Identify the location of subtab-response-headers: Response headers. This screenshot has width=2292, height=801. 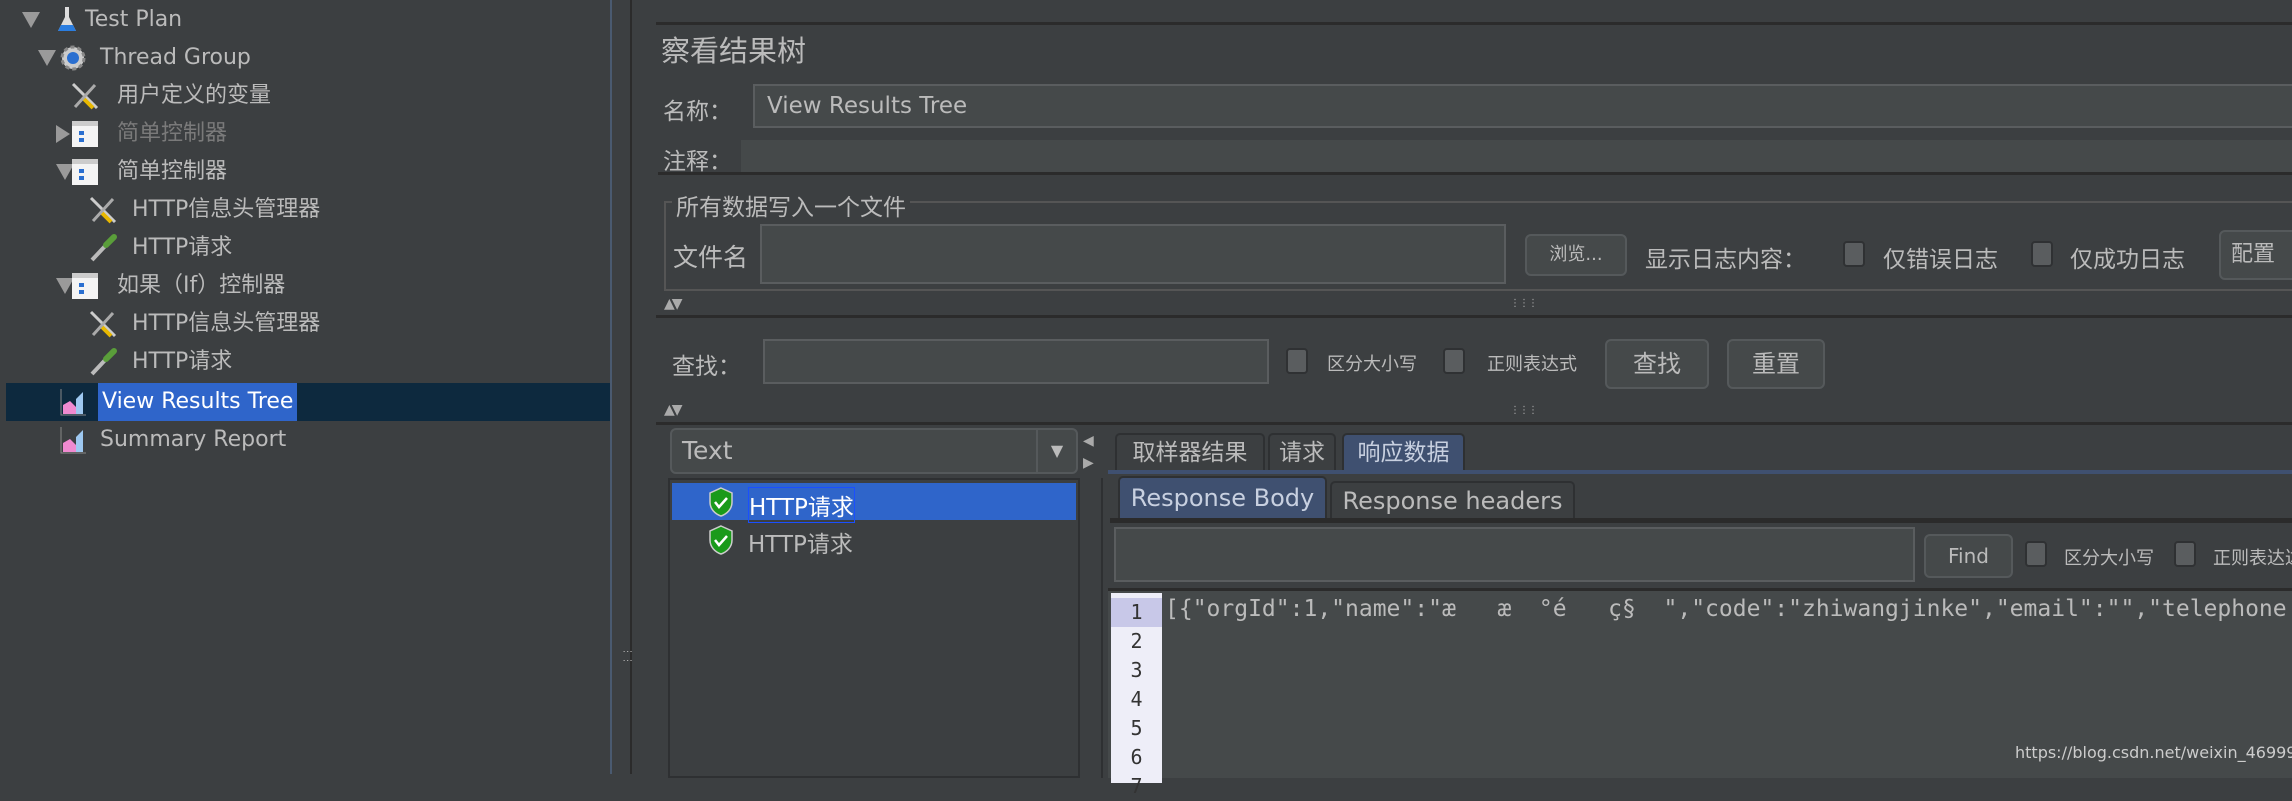
(1452, 499).